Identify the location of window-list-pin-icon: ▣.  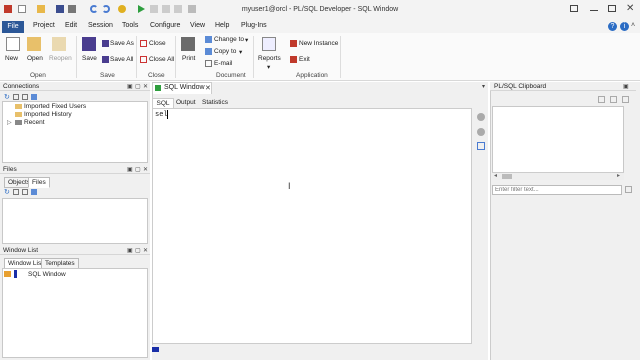
(130, 250).